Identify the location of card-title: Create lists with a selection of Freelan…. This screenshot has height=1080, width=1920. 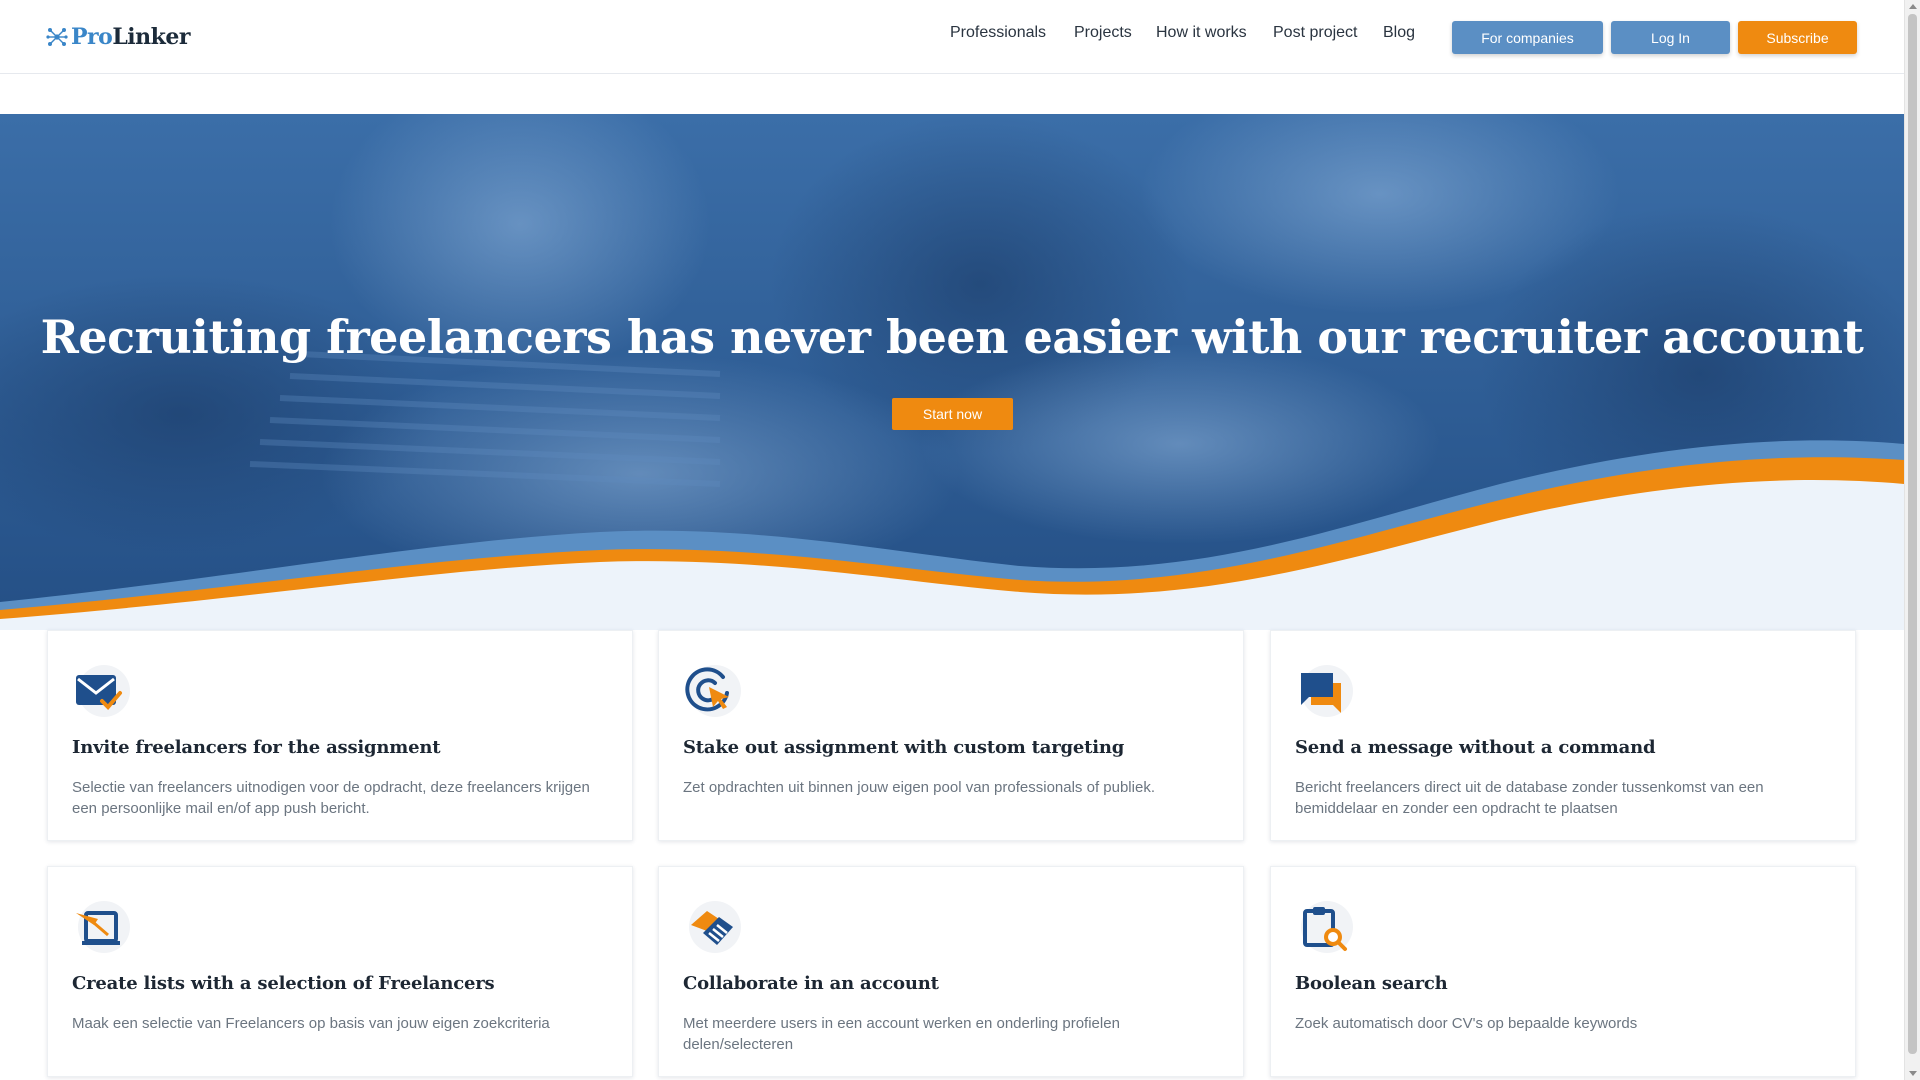
(283, 983).